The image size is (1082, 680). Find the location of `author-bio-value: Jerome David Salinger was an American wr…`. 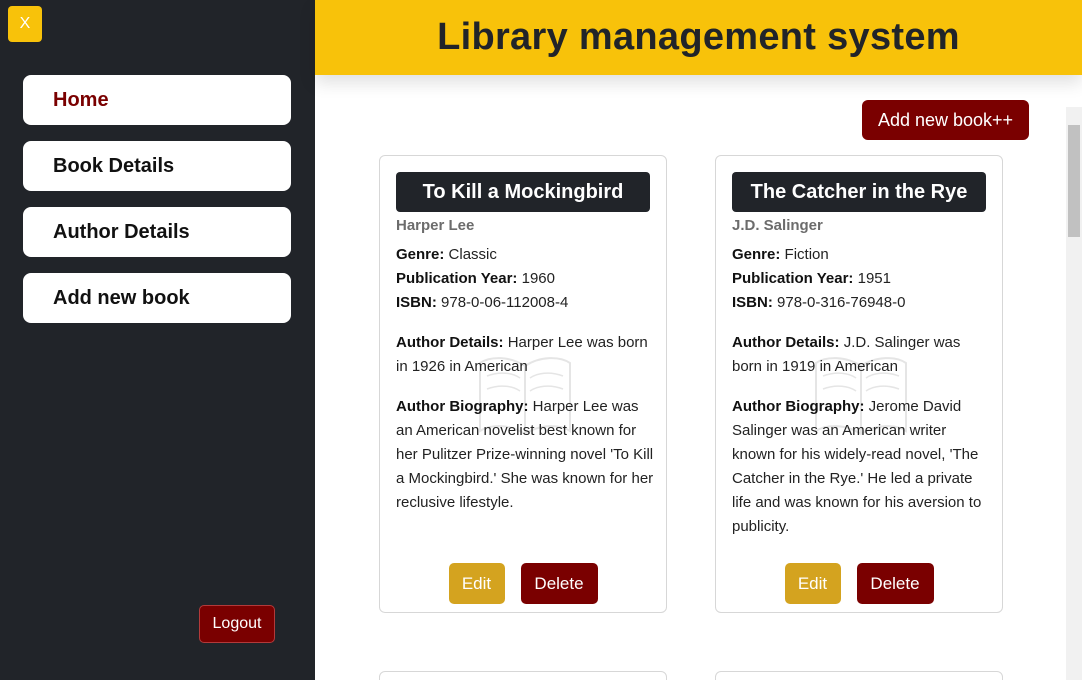

author-bio-value: Jerome David Salinger was an American wr… is located at coordinates (857, 466).